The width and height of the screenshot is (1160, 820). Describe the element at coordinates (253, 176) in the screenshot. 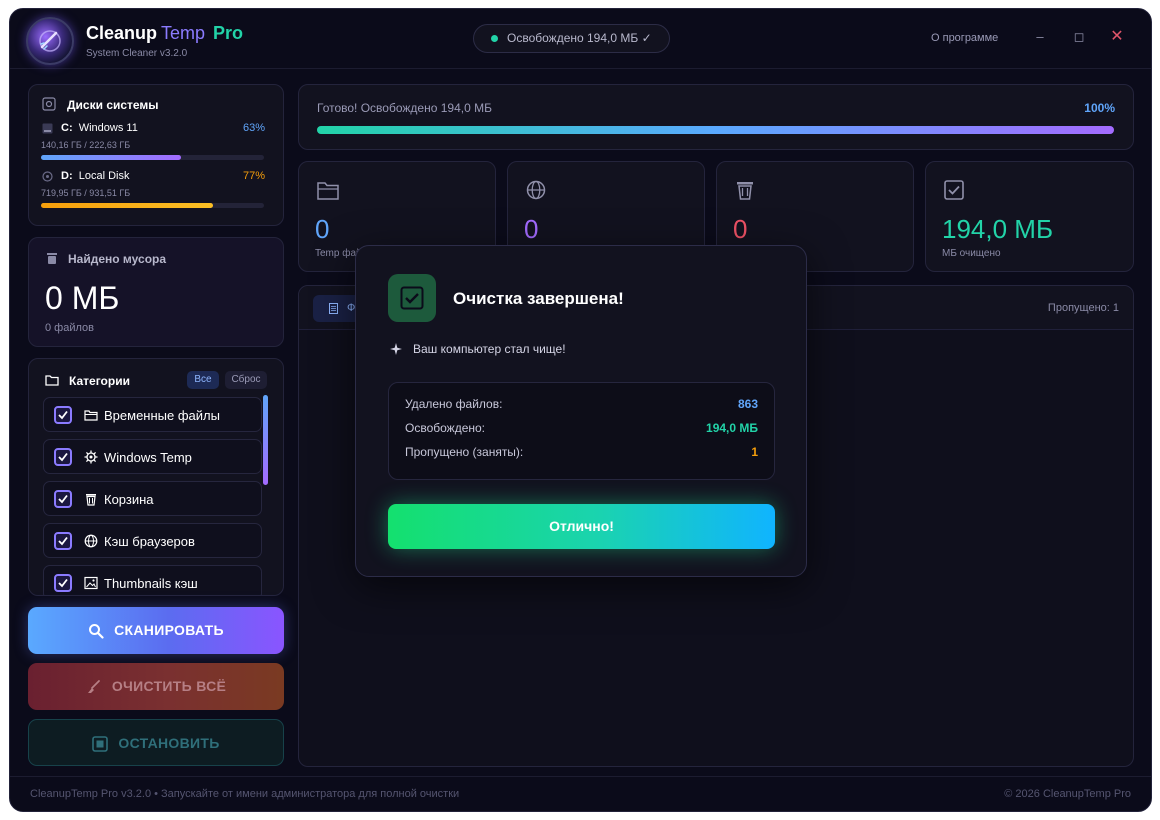

I see `drive-d-percent: 77%` at that location.